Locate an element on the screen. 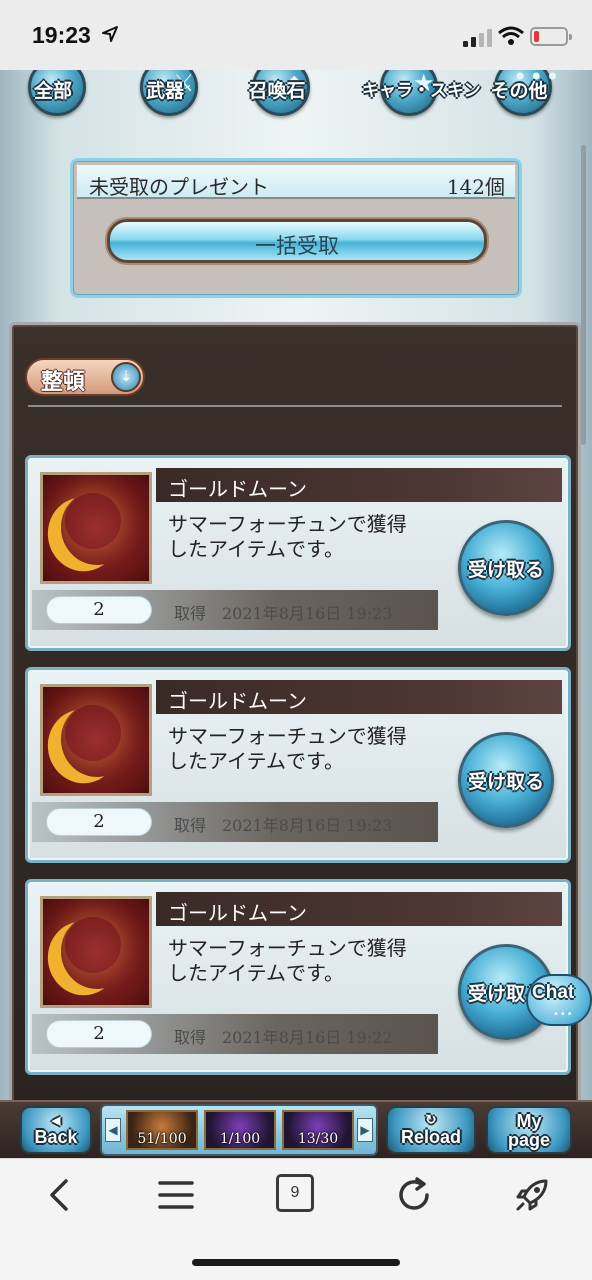 The width and height of the screenshot is (592, 1280). category-tabs: 全部 ⚔ 武器 ◆ 召喚石 ★ キャラ・スキン ••• その他 is located at coordinates (296, 99).